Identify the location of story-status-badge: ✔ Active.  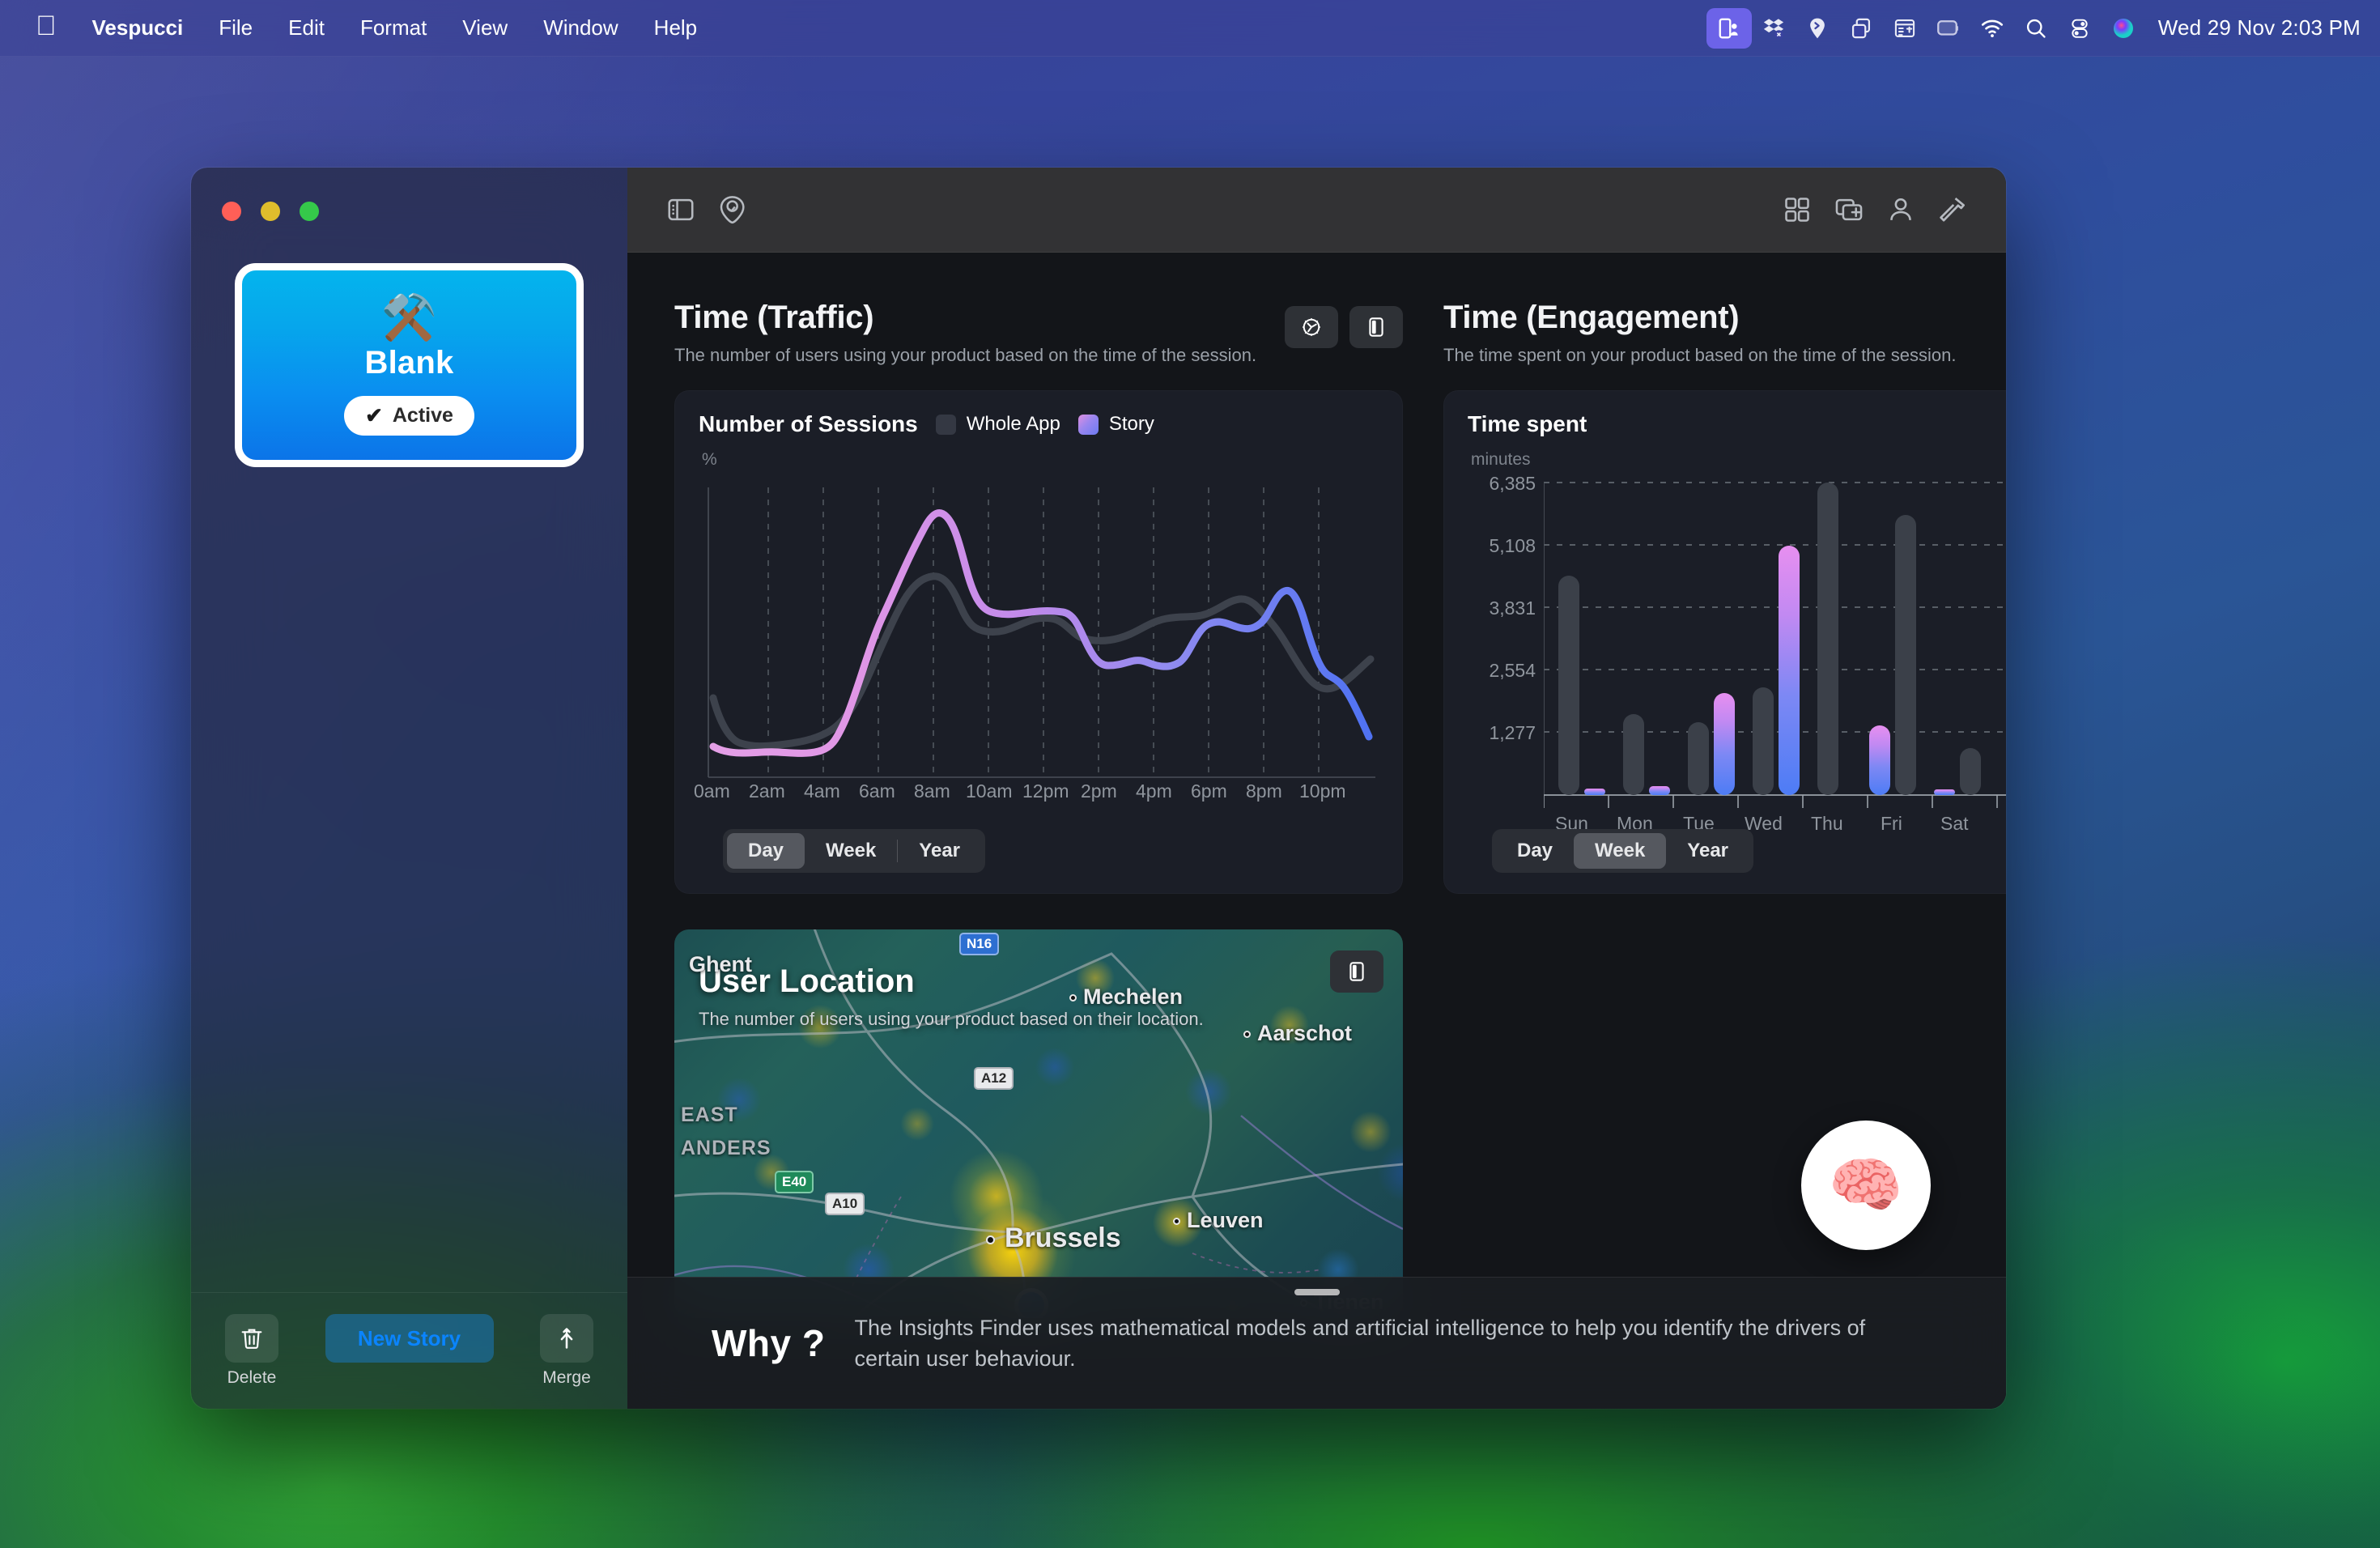
(409, 416).